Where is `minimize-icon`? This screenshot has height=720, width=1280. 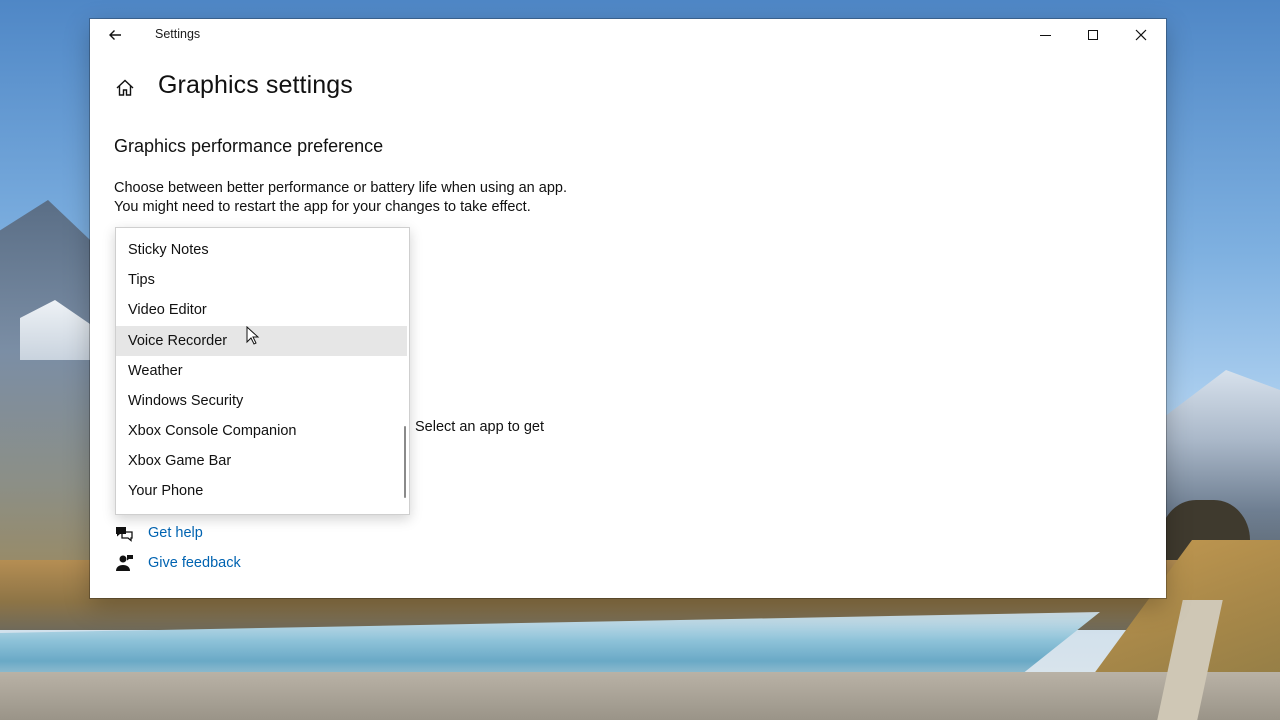
minimize-icon is located at coordinates (1045, 35).